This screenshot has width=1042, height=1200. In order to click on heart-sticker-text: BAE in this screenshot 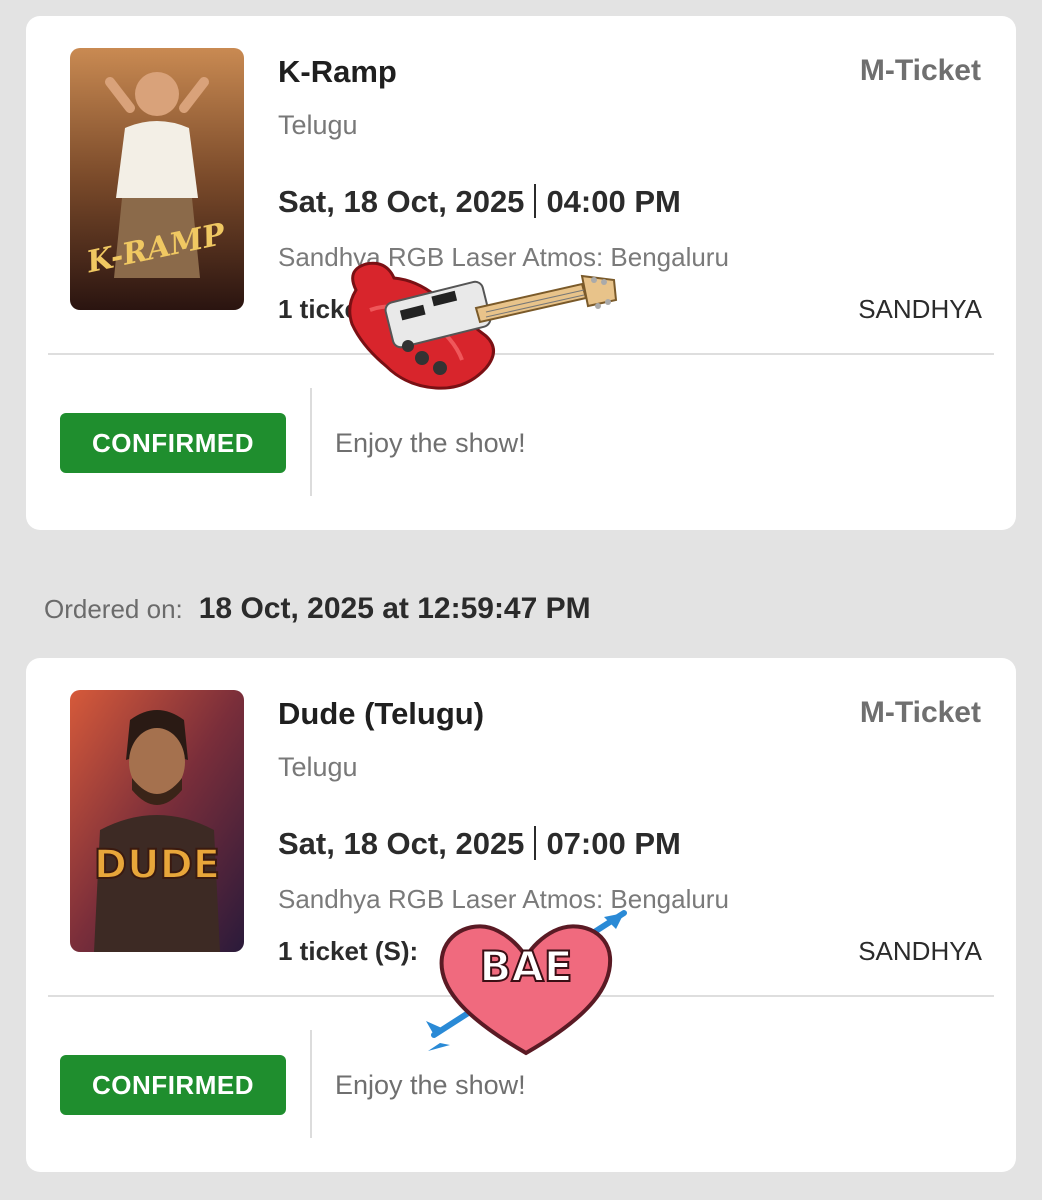, I will do `click(525, 966)`.